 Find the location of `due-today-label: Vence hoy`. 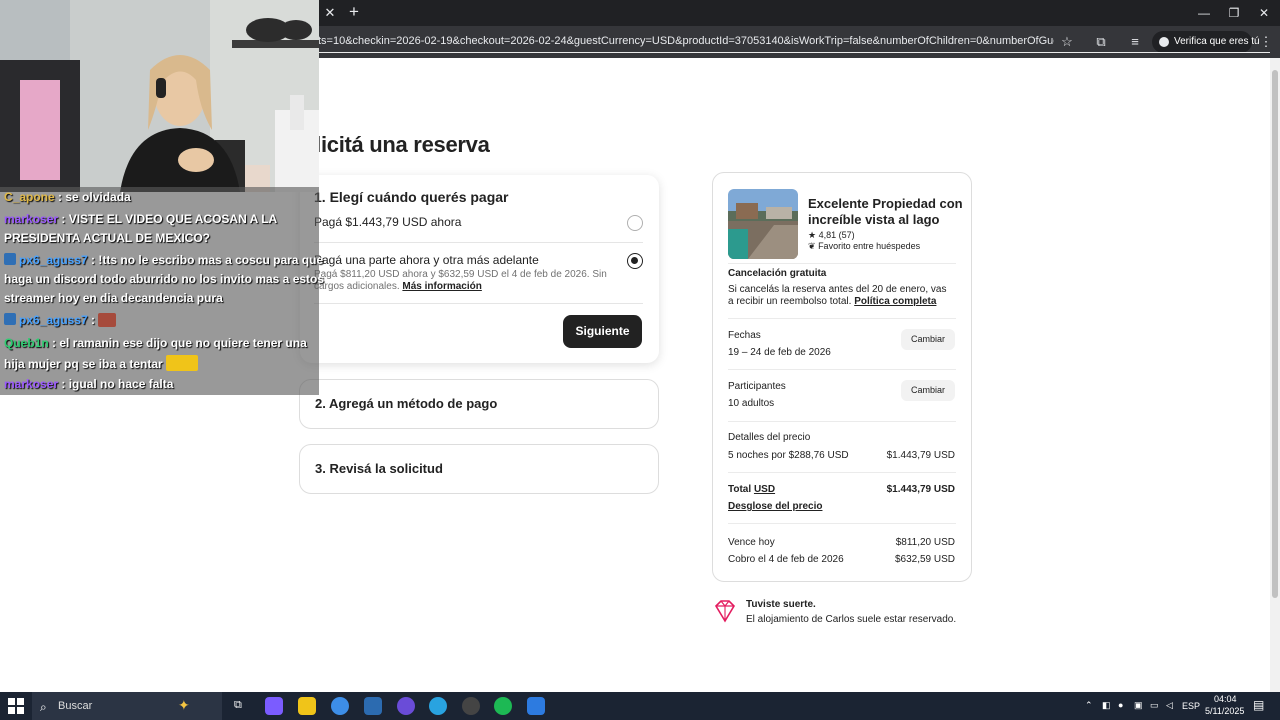

due-today-label: Vence hoy is located at coordinates (751, 542).